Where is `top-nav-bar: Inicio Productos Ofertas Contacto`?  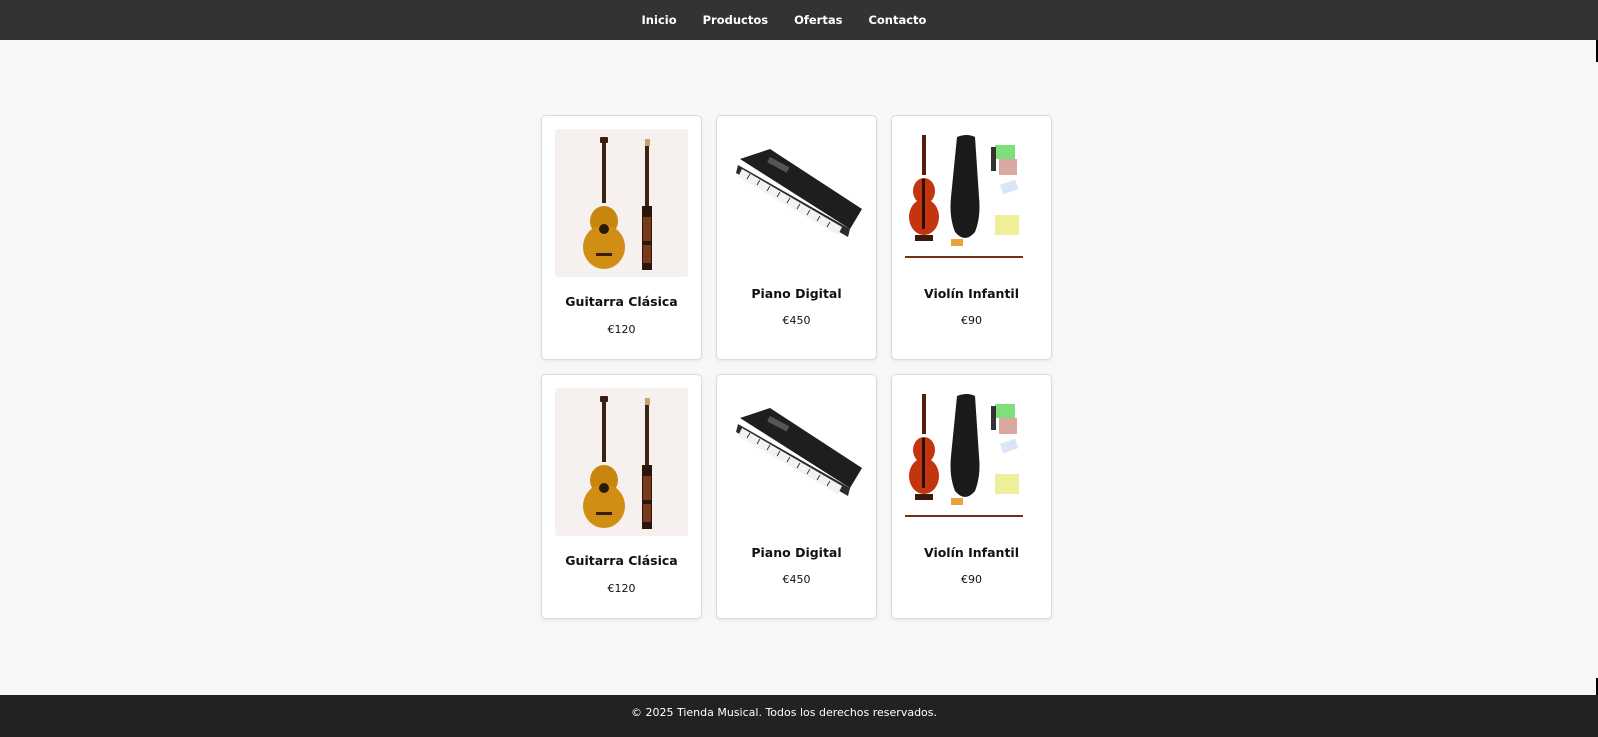
top-nav-bar: Inicio Productos Ofertas Contacto is located at coordinates (799, 20).